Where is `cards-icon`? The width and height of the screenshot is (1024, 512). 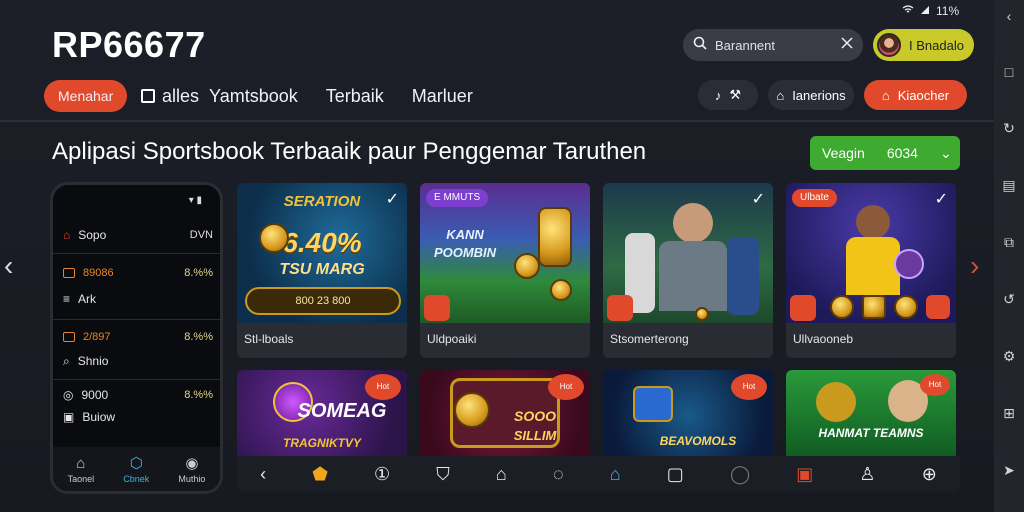 cards-icon is located at coordinates (653, 404).